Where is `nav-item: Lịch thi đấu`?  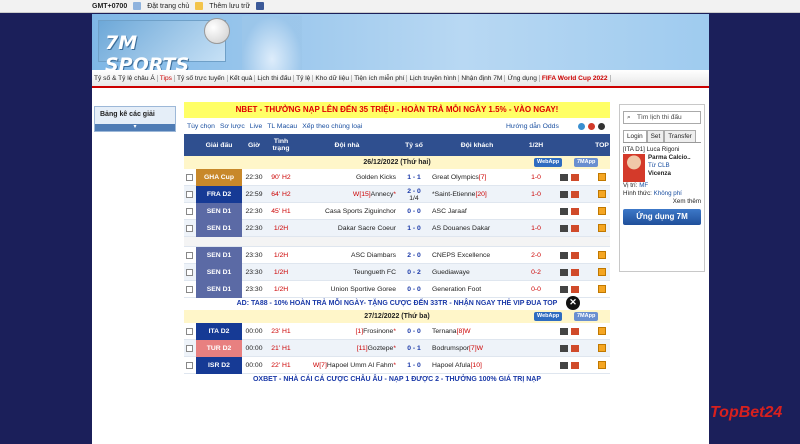
nav-item: Lịch thi đấu is located at coordinates (275, 78).